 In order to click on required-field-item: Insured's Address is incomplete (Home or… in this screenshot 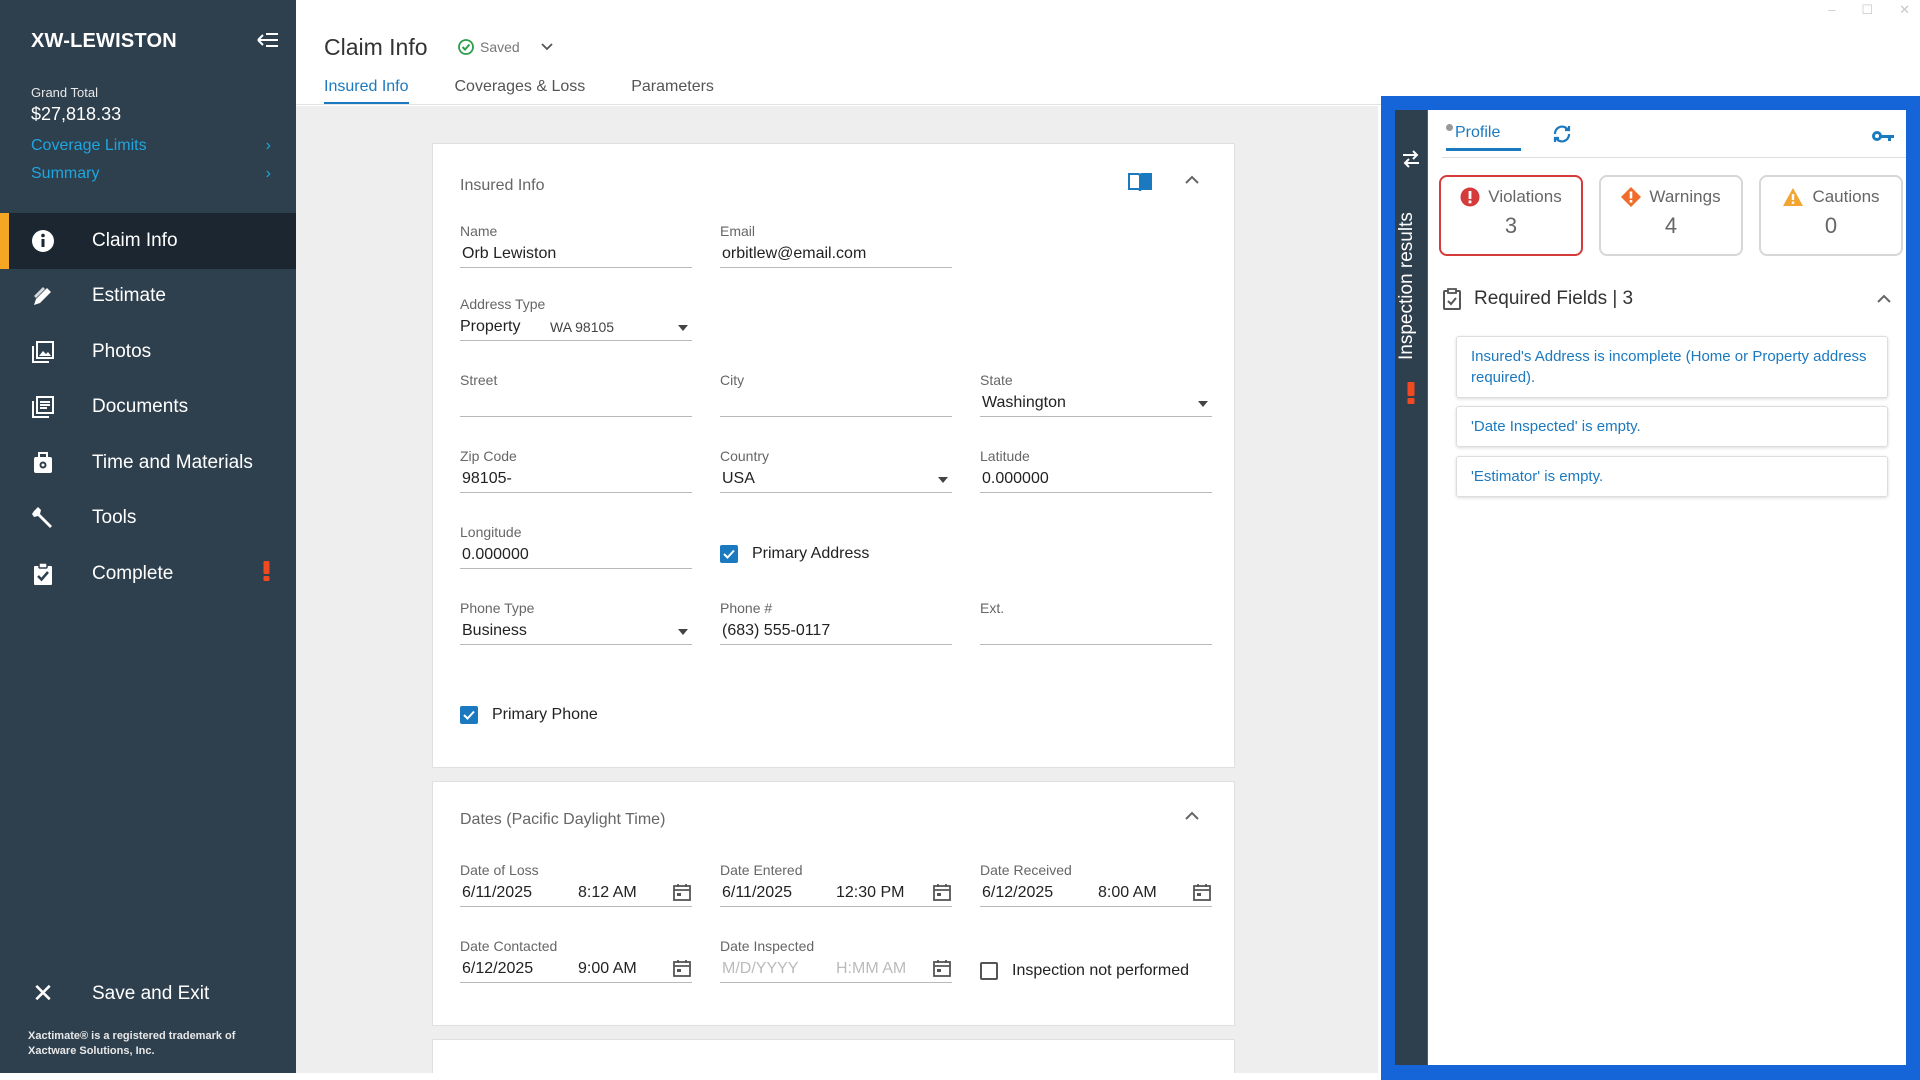, I will do `click(1672, 367)`.